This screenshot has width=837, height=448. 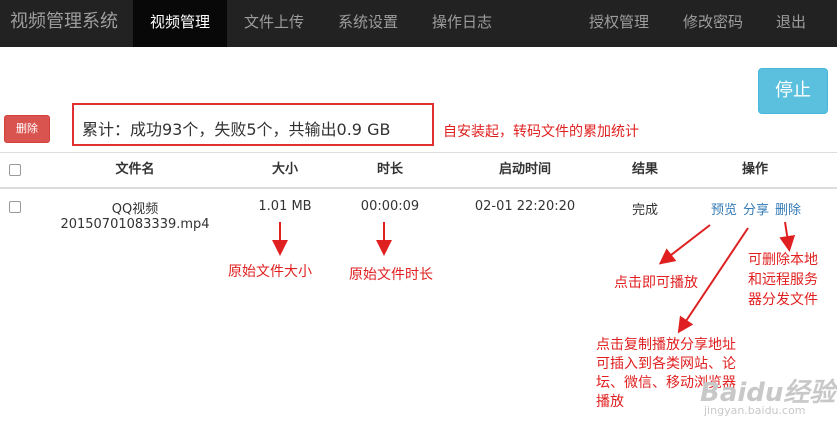 I want to click on preview-annotation: 点击即可播放, so click(x=656, y=283).